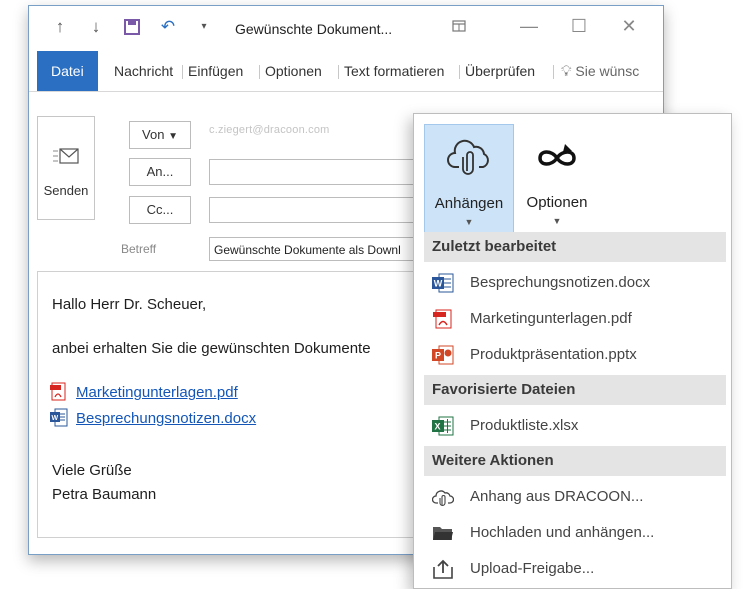  Describe the element at coordinates (443, 569) in the screenshot. I see `upload-share-icon` at that location.